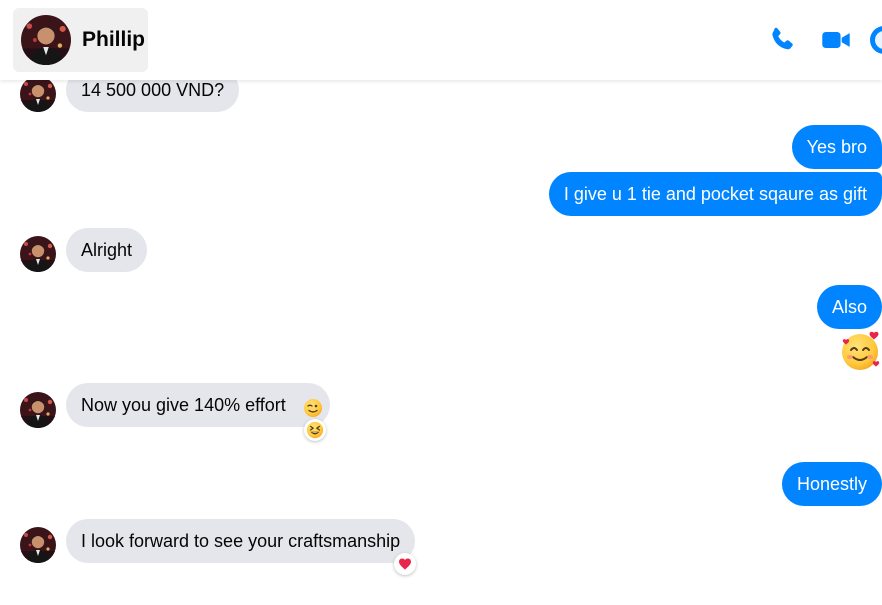 This screenshot has width=882, height=605. I want to click on smiling-face-with-hearts-emoji, so click(861, 351).